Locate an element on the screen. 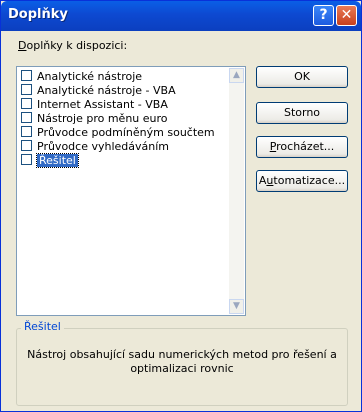  list-item: Internet Assistant - VBA is located at coordinates (122, 104).